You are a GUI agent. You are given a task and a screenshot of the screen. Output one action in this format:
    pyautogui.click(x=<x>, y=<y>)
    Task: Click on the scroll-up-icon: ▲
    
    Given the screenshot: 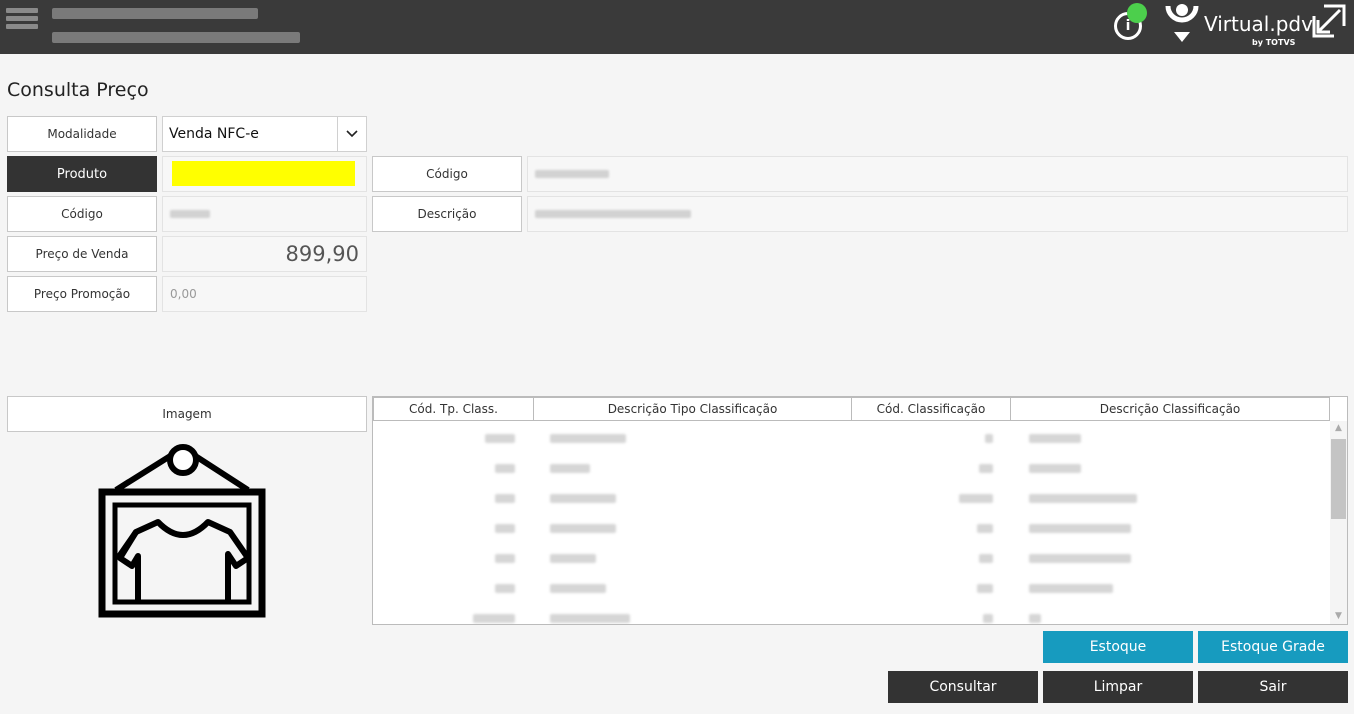 What is the action you would take?
    pyautogui.click(x=1338, y=429)
    